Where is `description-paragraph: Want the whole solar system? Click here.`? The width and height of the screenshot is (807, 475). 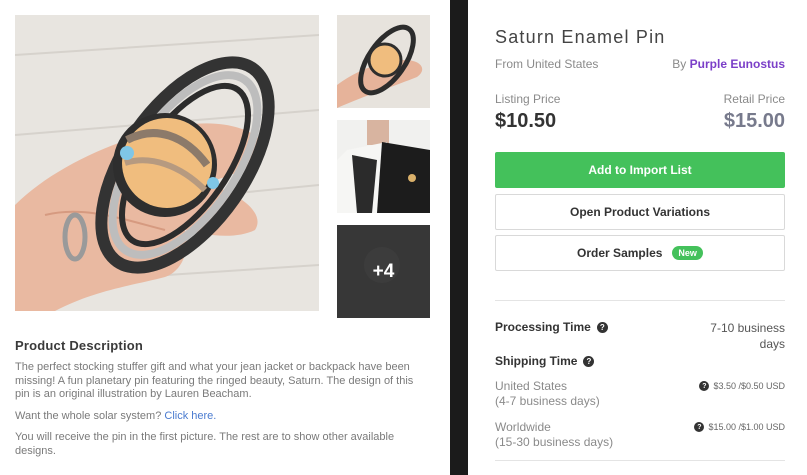
description-paragraph: Want the whole solar system? Click here. is located at coordinates (220, 417).